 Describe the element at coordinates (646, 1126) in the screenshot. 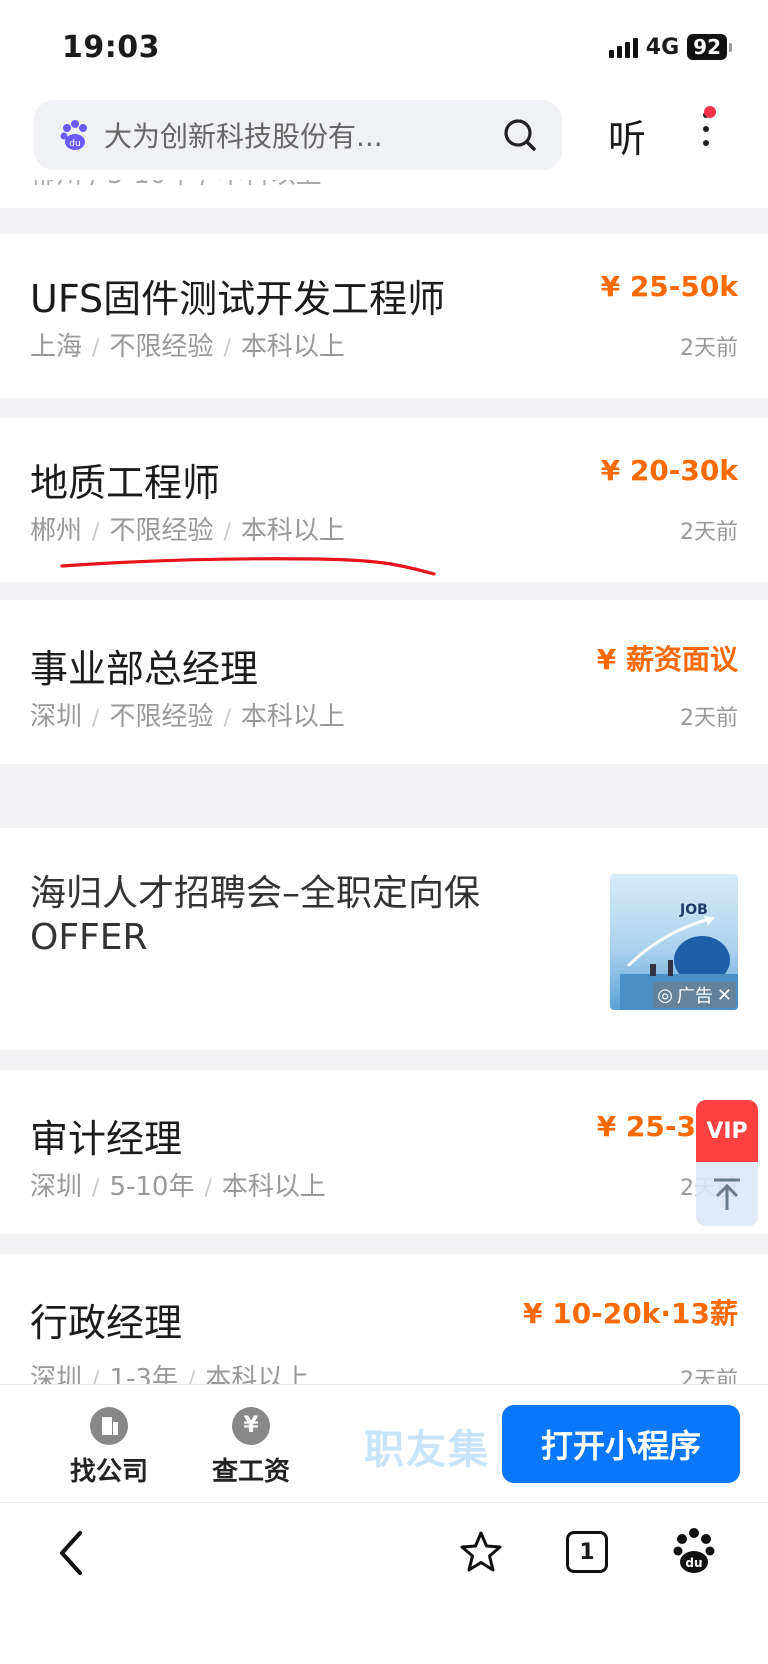

I see `job-salary: ¥ 25-3` at that location.